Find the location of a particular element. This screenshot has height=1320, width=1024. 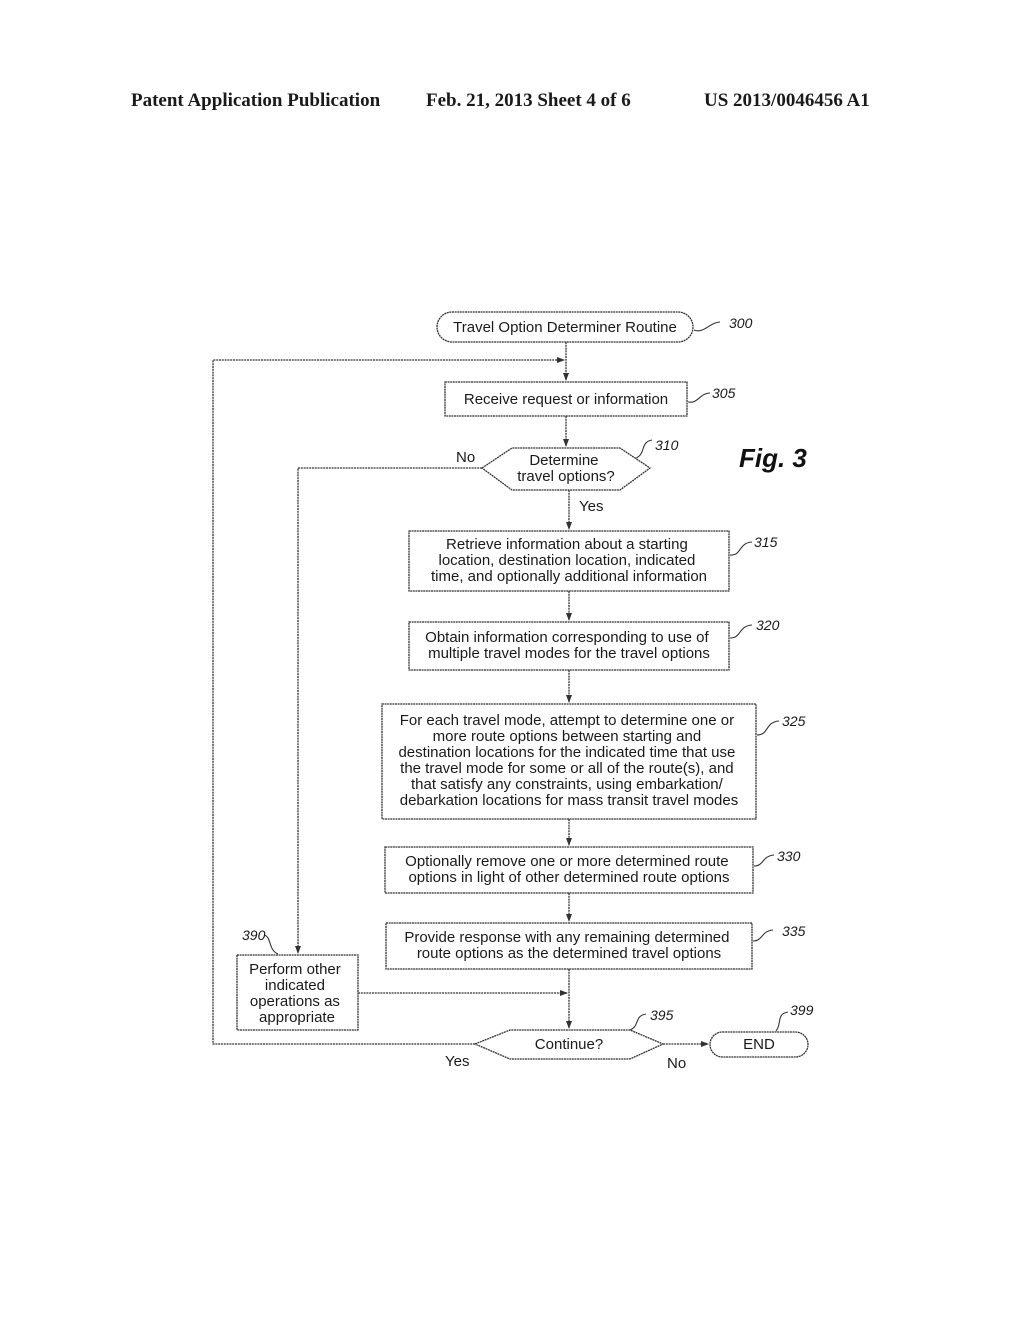

node-305: Receive request or information 305 is located at coordinates (590, 399).